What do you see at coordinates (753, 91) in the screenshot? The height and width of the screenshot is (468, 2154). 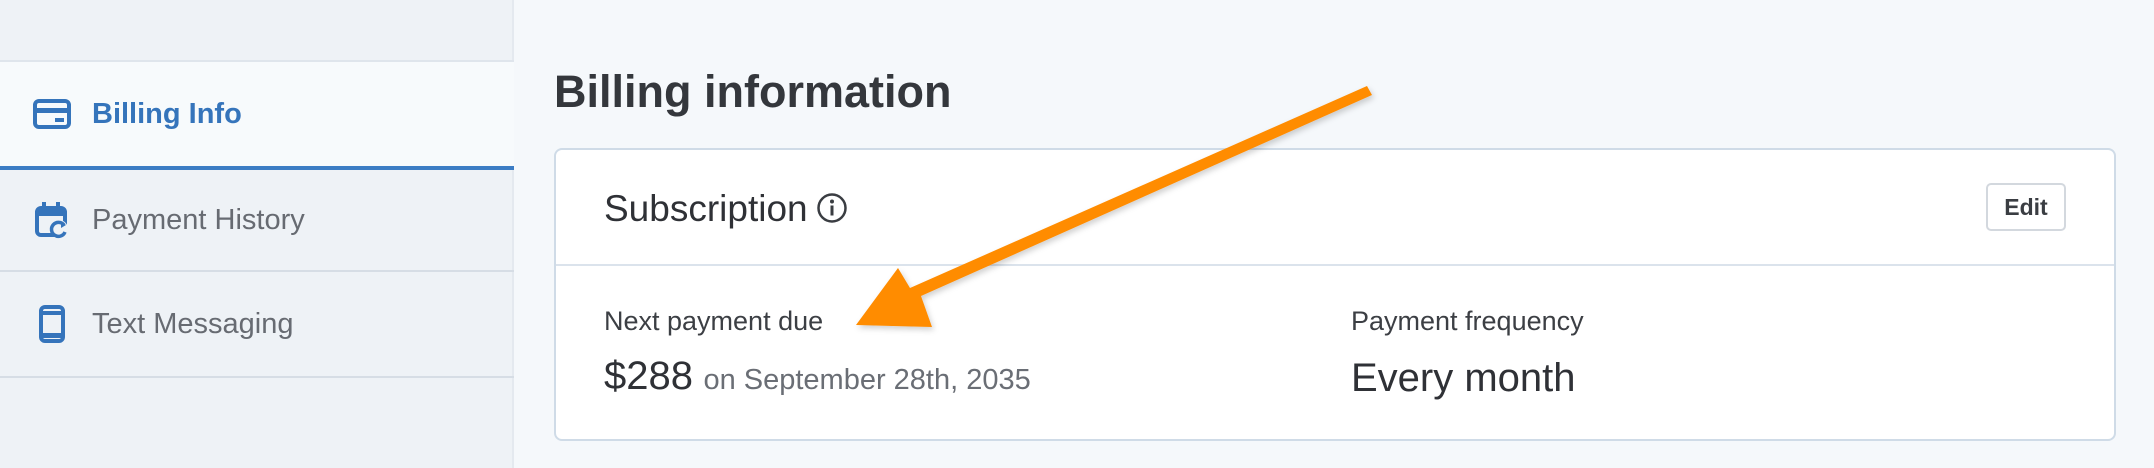 I see `page-title: Billing information` at bounding box center [753, 91].